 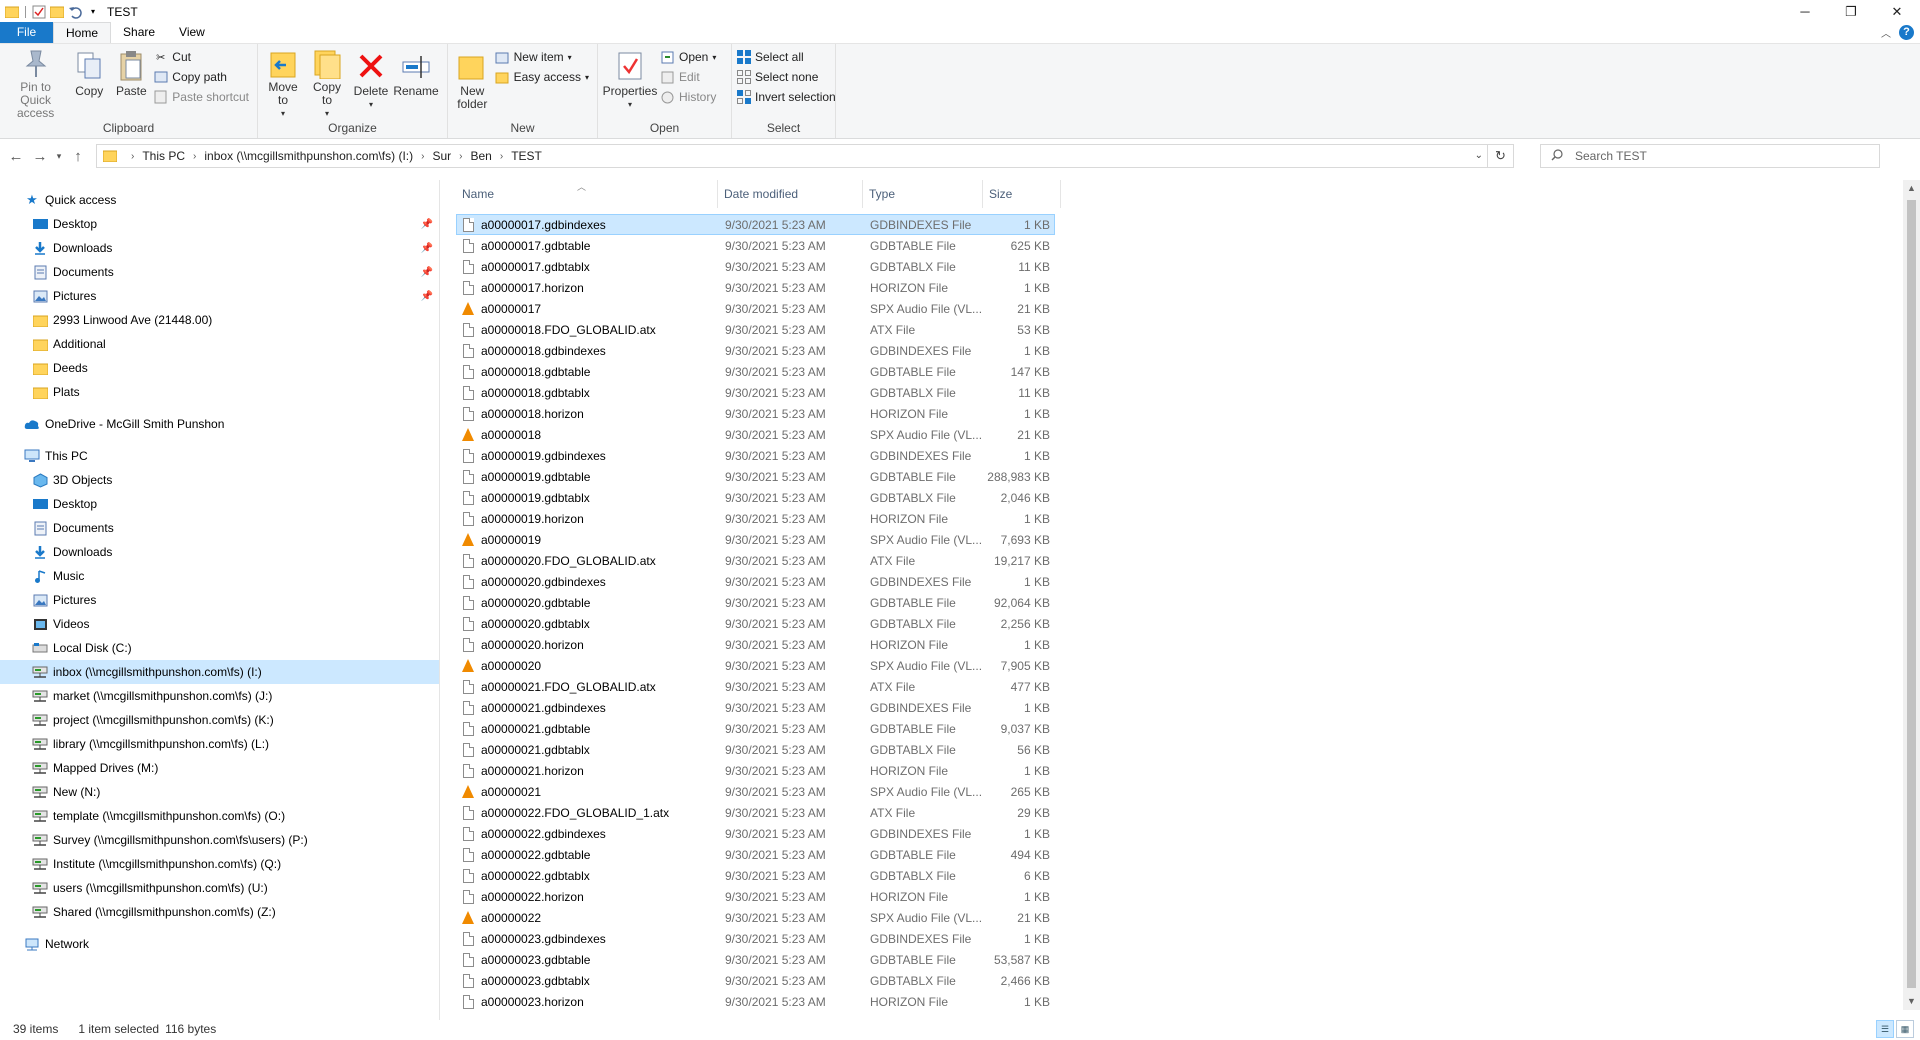 I want to click on quick-access-item: Downloads 📌, so click(x=219, y=248).